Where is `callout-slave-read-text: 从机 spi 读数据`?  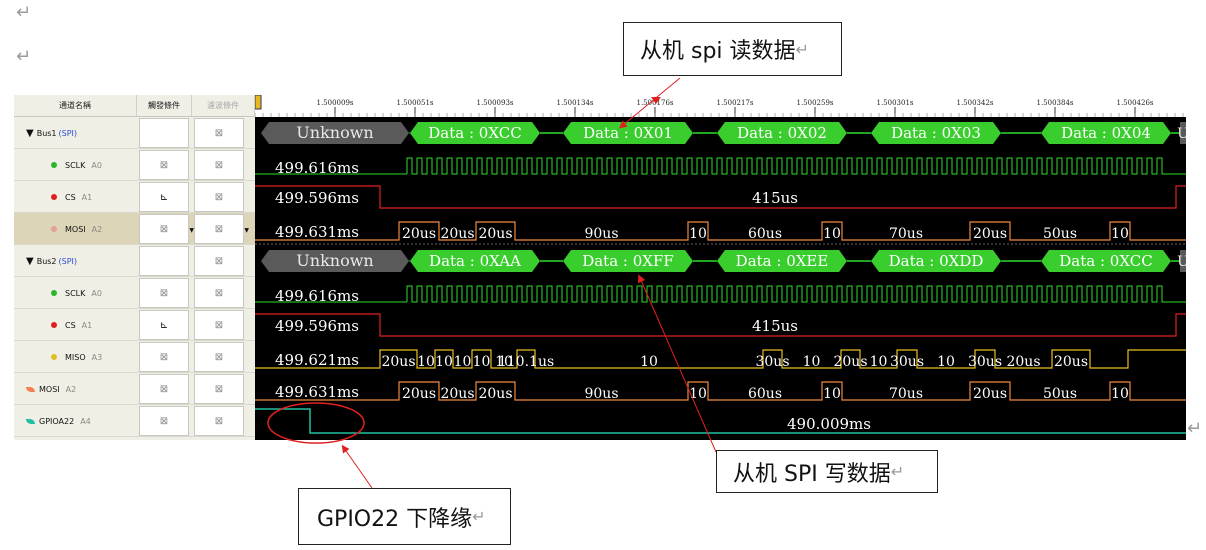
callout-slave-read-text: 从机 spi 读数据 is located at coordinates (718, 51).